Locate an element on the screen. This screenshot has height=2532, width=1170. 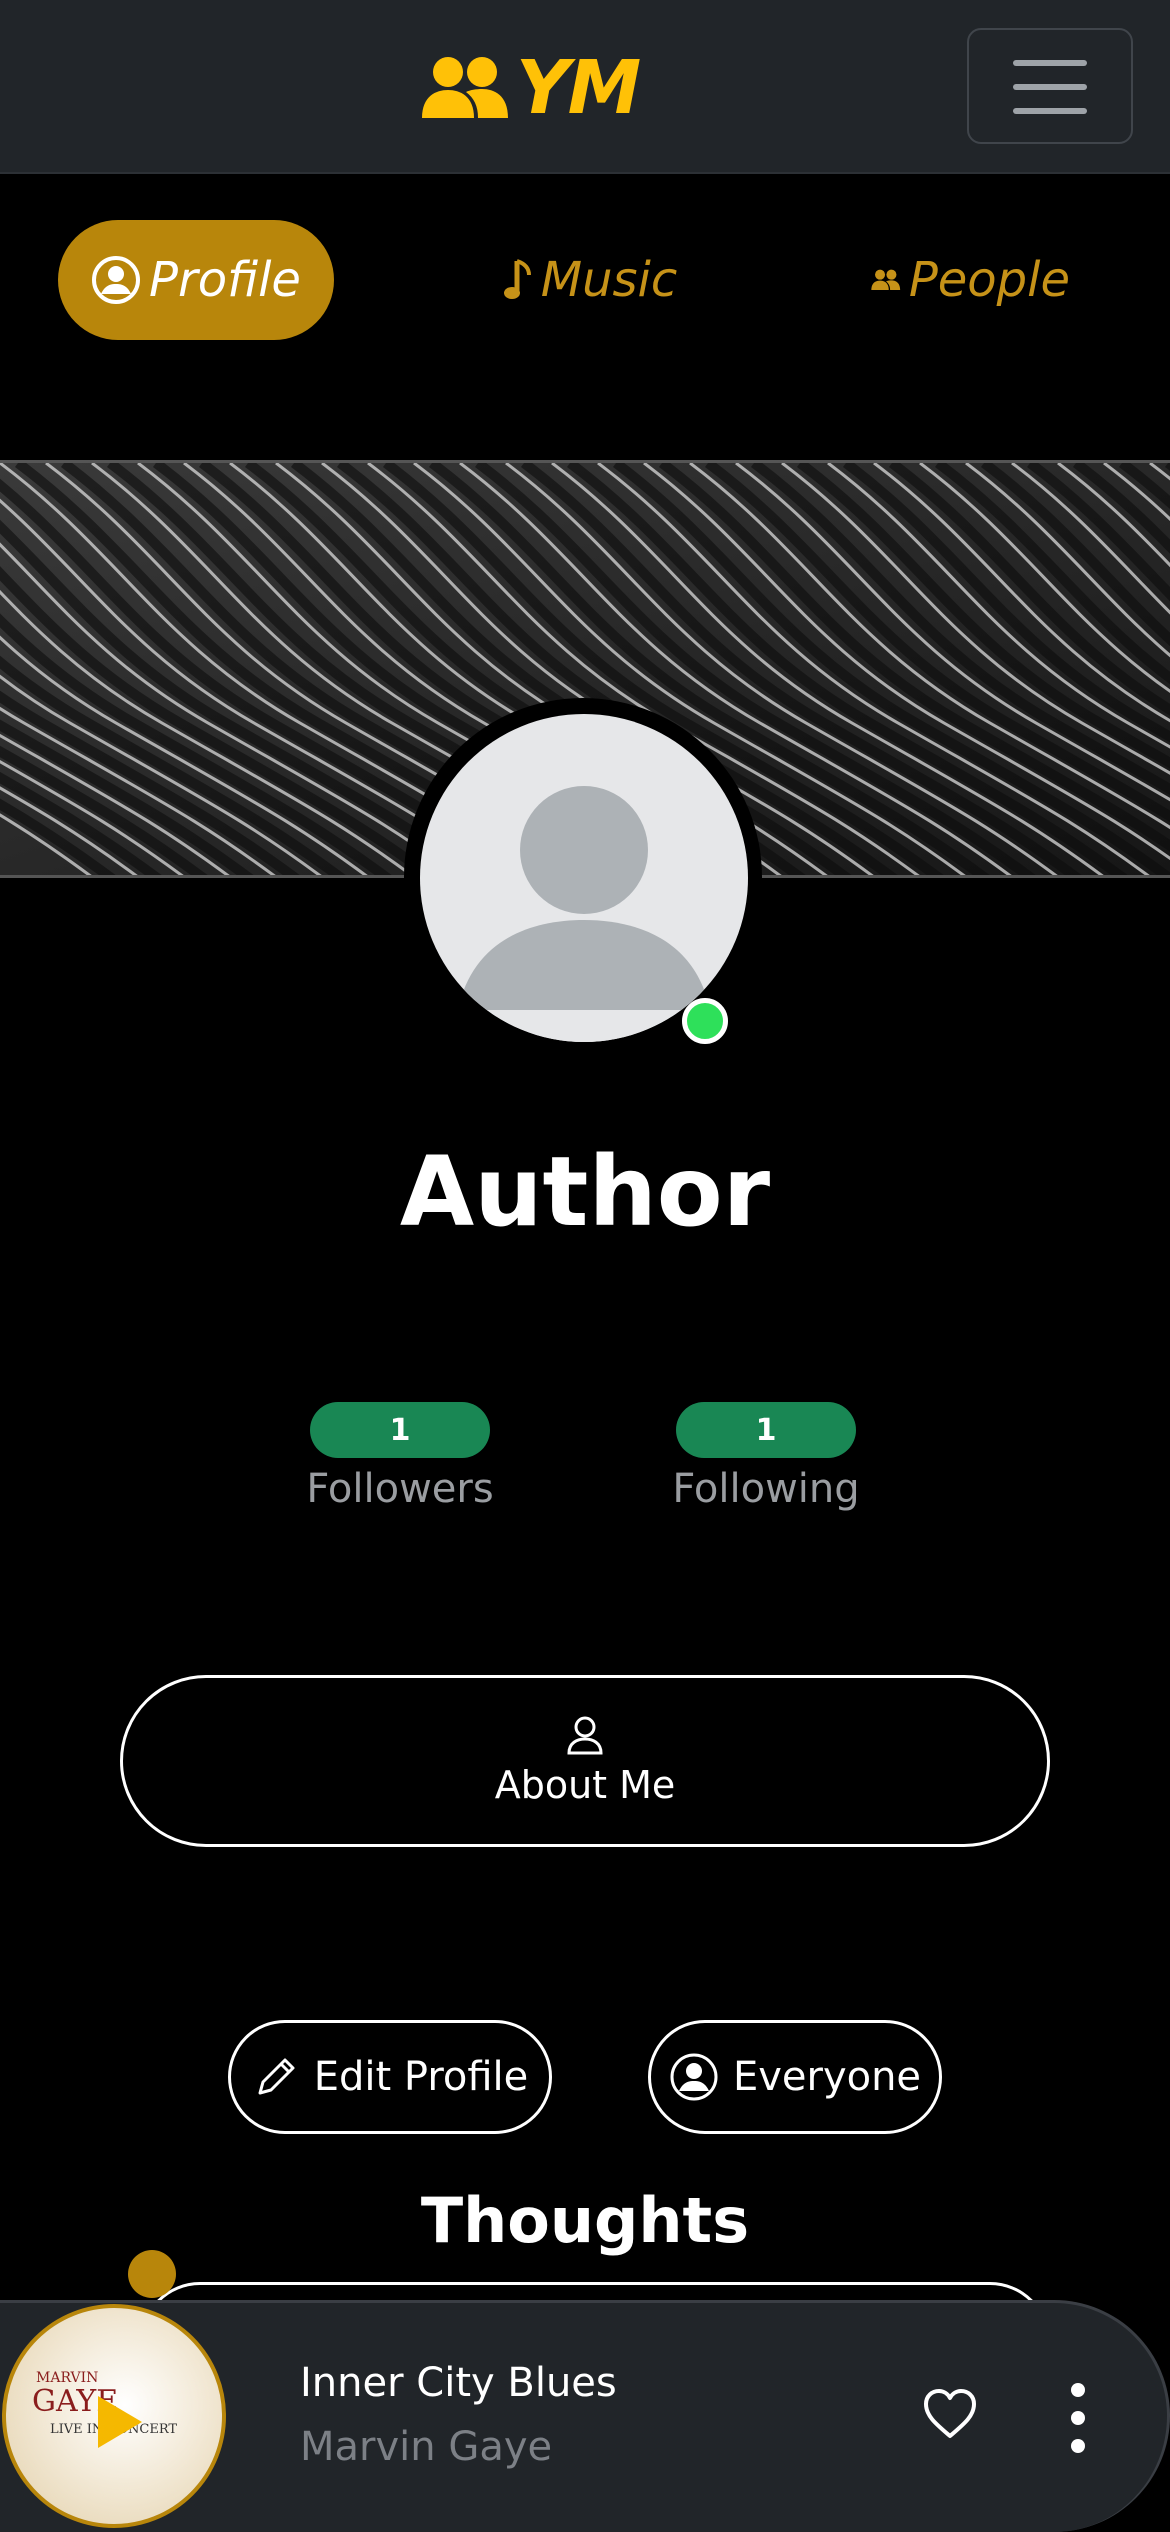
edit-profile-label: Edit Profile is located at coordinates (421, 2077).